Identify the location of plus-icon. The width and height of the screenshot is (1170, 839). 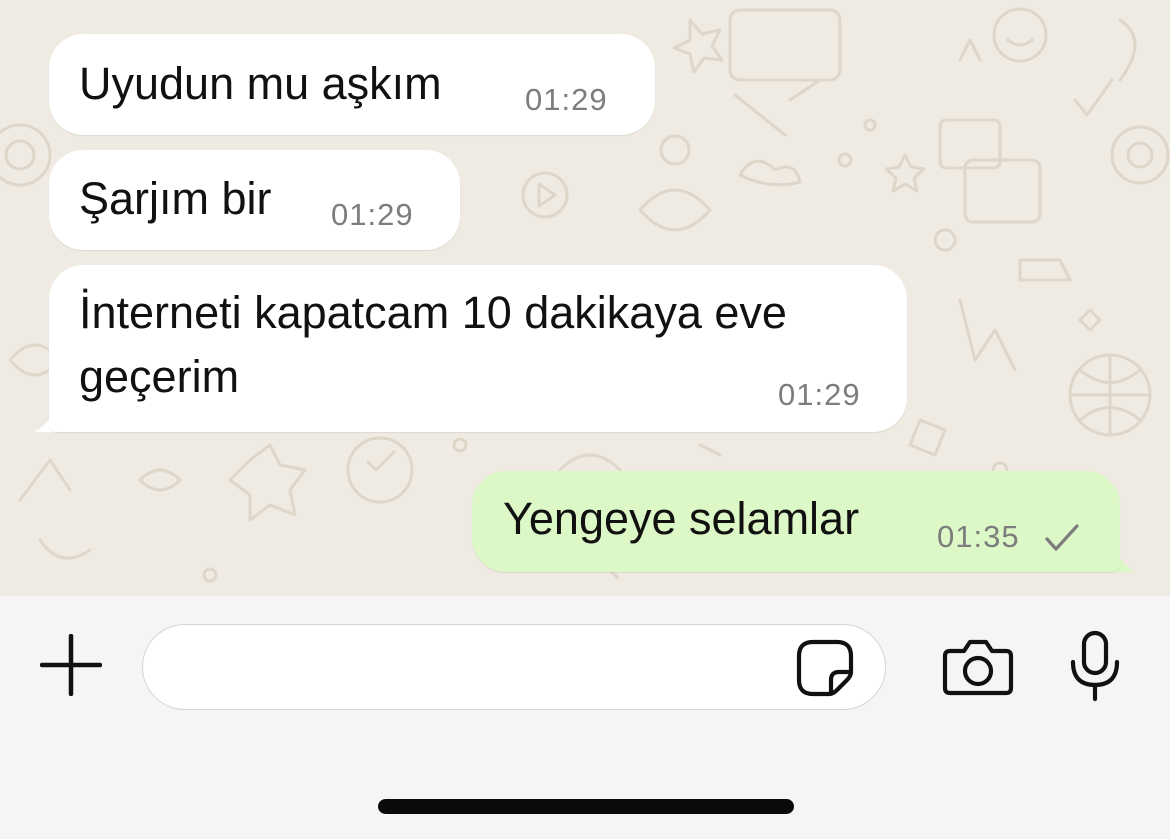
(71, 665).